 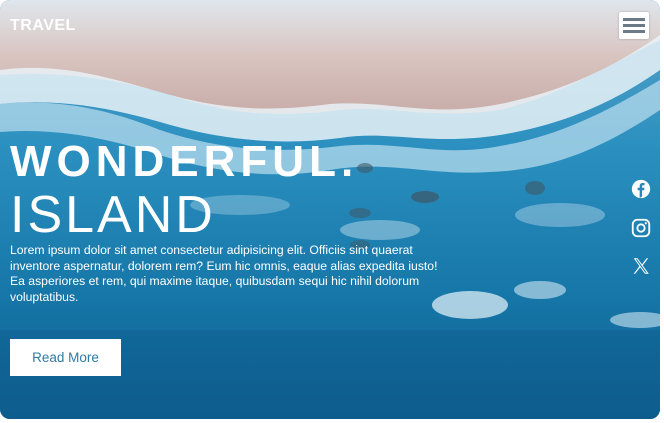 I want to click on x-link, so click(x=641, y=266).